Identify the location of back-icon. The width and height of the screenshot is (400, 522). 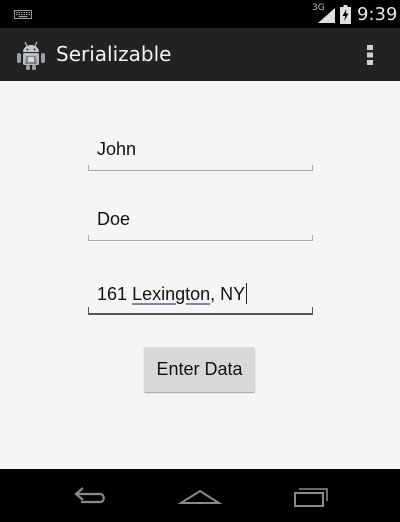
(89, 496).